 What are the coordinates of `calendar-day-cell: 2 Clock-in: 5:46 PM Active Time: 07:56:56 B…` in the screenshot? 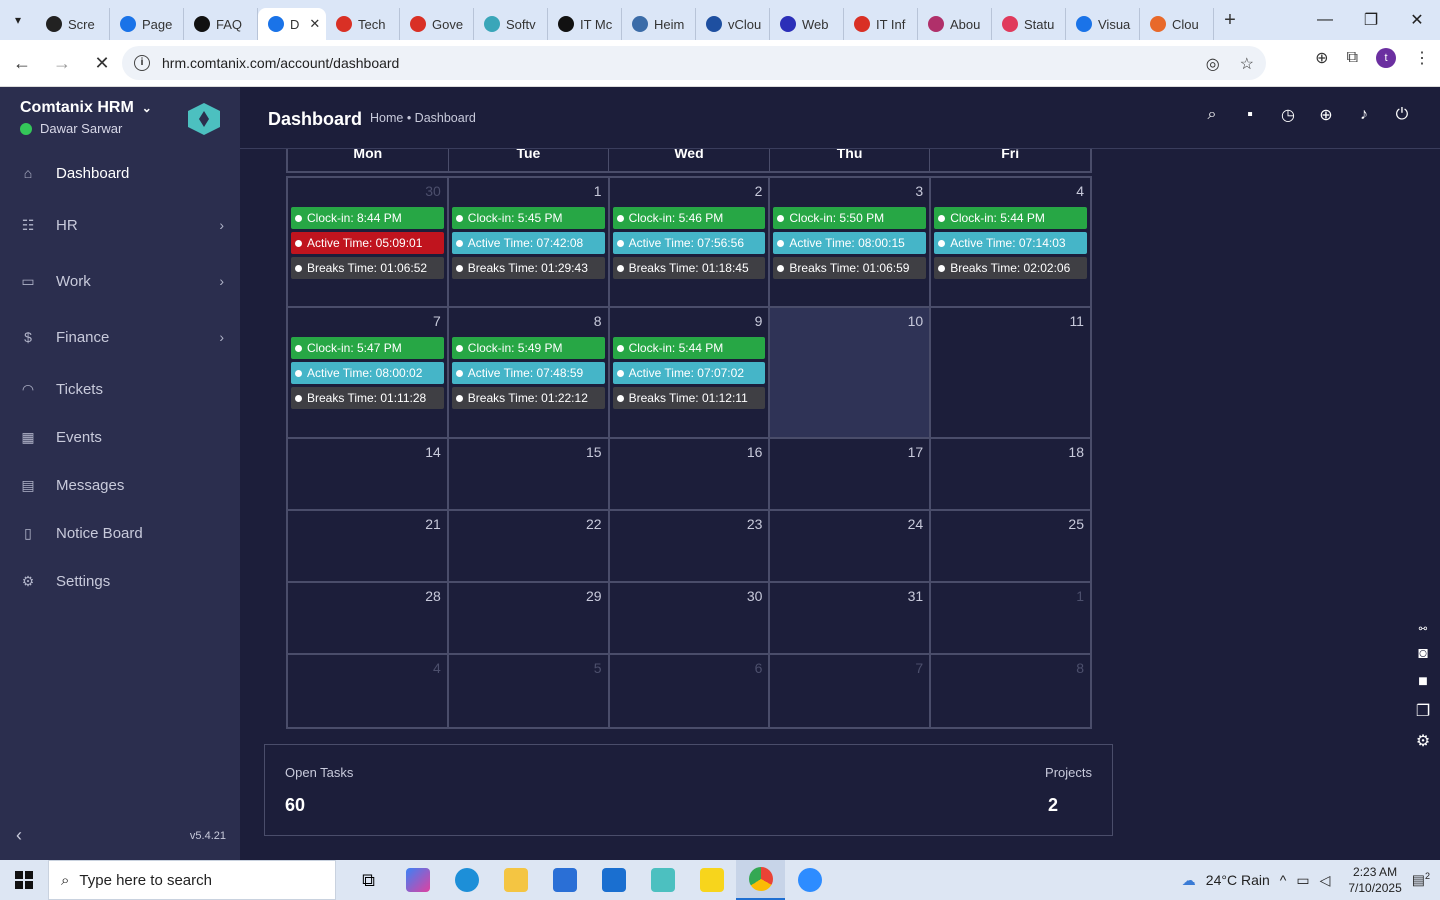 It's located at (690, 242).